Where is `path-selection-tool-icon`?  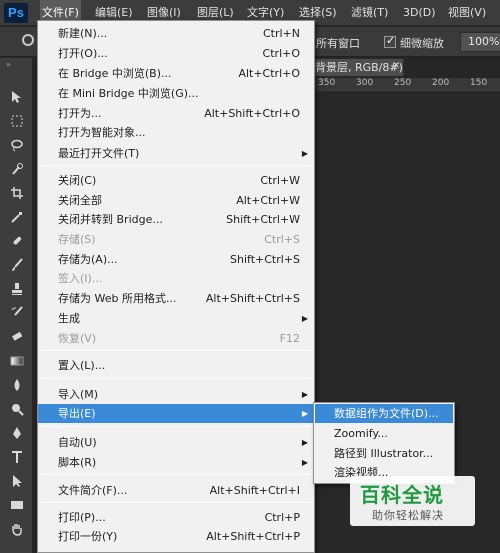
path-selection-tool-icon is located at coordinates (17, 481).